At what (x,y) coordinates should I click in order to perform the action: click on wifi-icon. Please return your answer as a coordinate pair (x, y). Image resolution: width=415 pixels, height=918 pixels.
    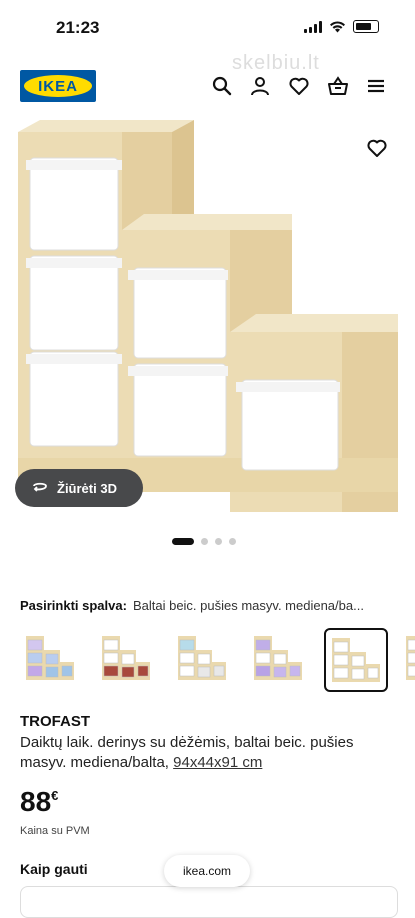
    Looking at the image, I should click on (337, 26).